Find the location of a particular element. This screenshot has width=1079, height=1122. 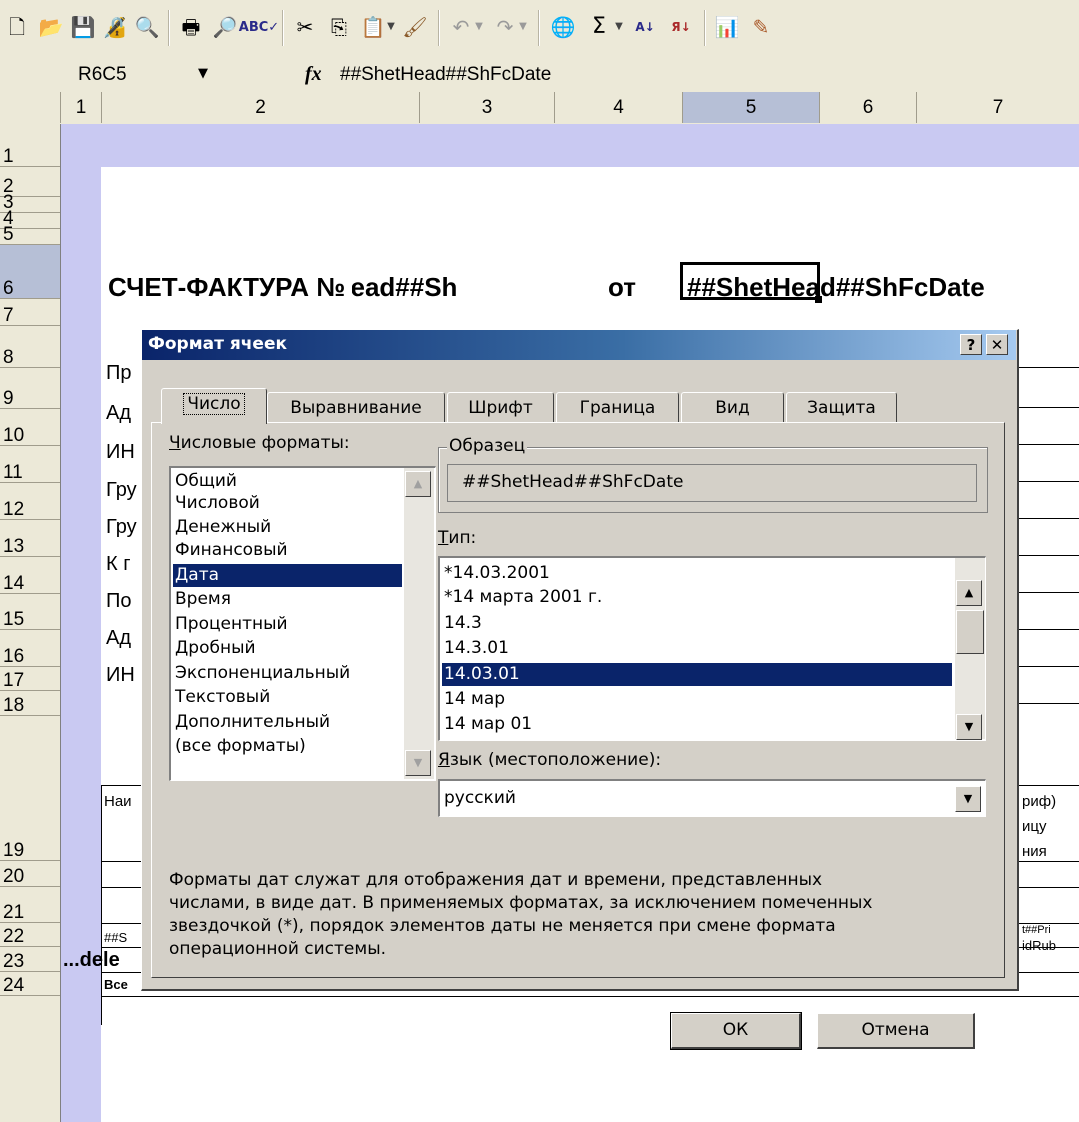

open-icon: 📂 is located at coordinates (51, 27).